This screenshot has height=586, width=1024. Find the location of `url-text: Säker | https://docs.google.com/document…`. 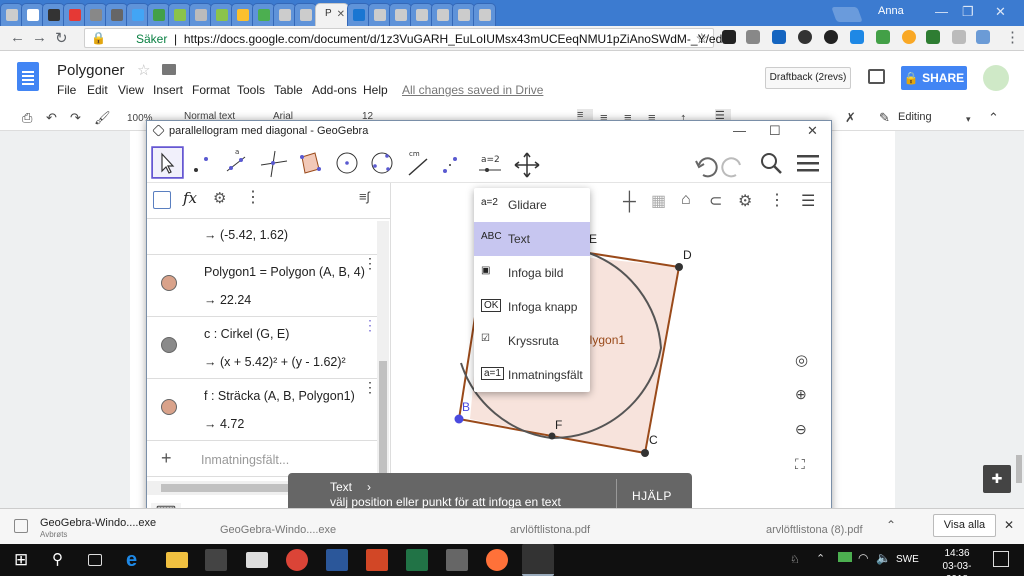

url-text: Säker | https://docs.google.com/document… is located at coordinates (435, 39).